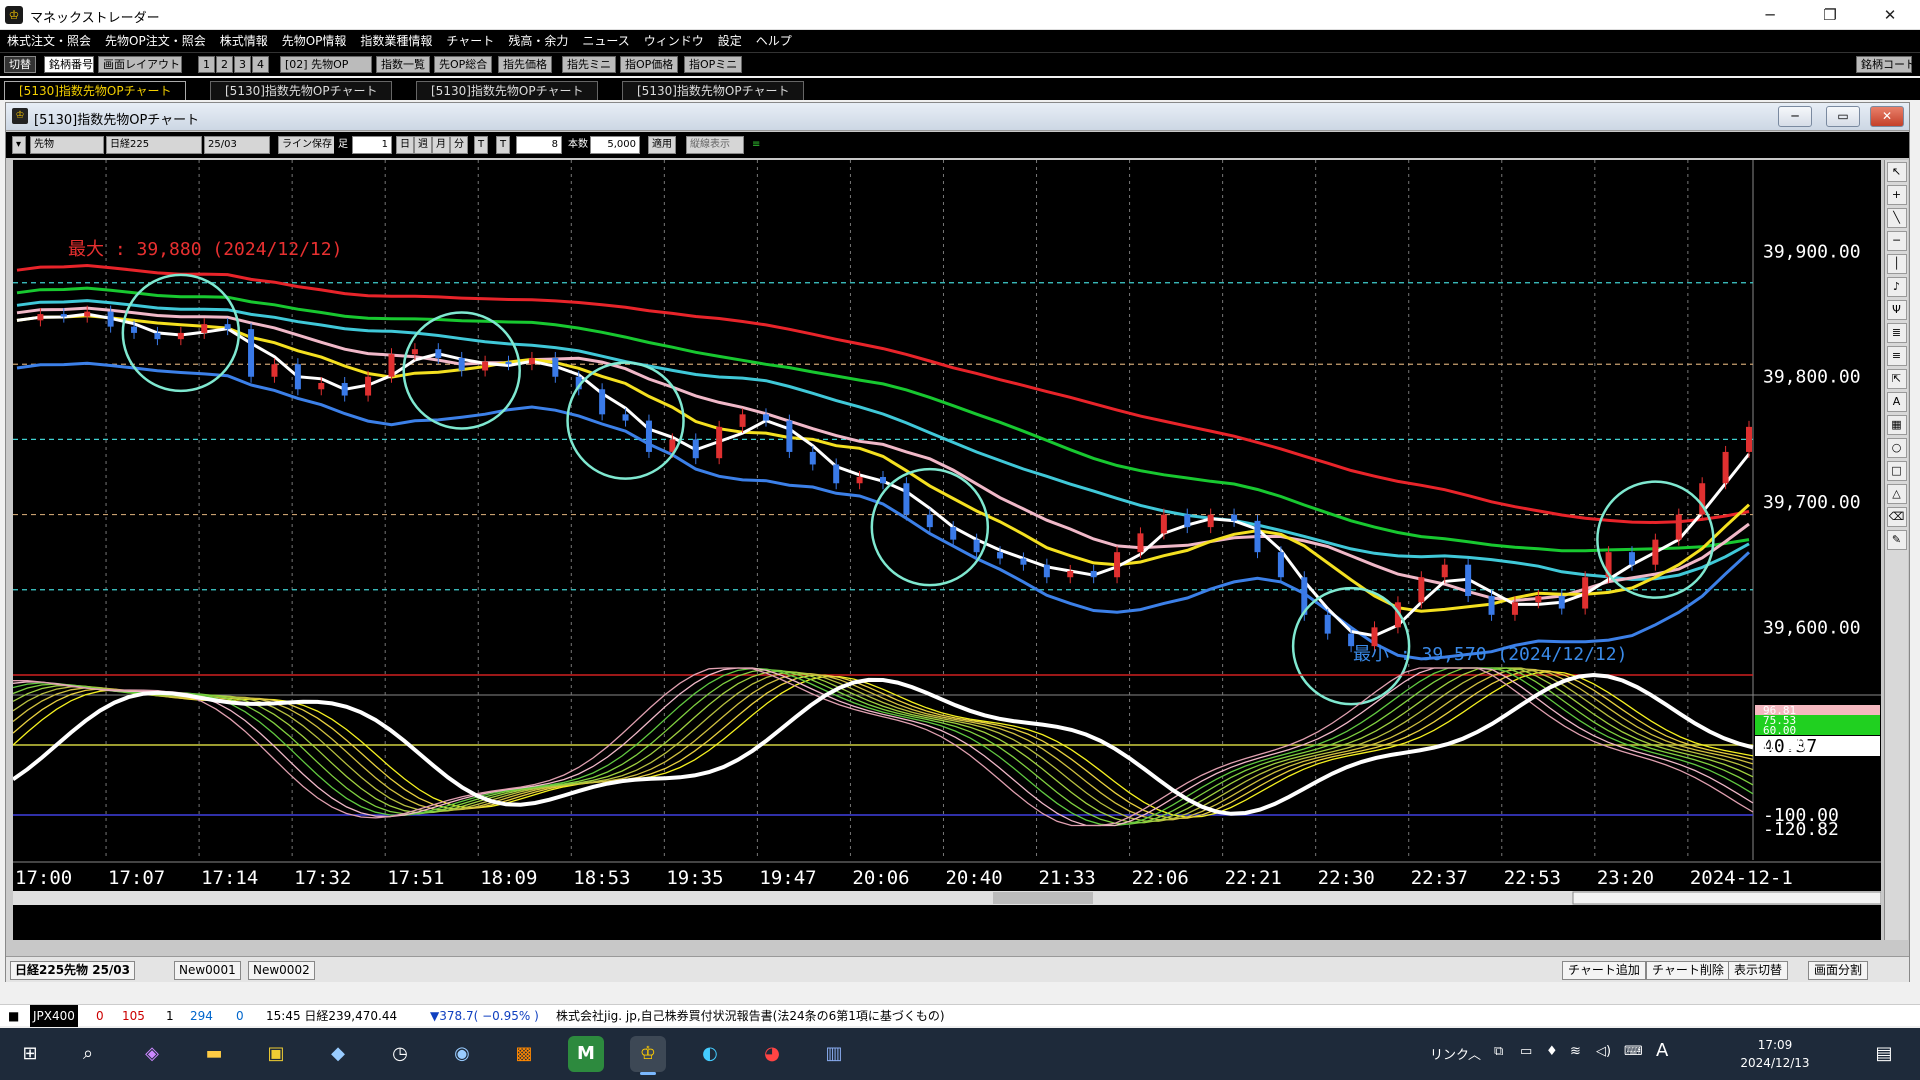 The image size is (1920, 1080). What do you see at coordinates (206, 64) in the screenshot?
I see `layout-1-button: 1` at bounding box center [206, 64].